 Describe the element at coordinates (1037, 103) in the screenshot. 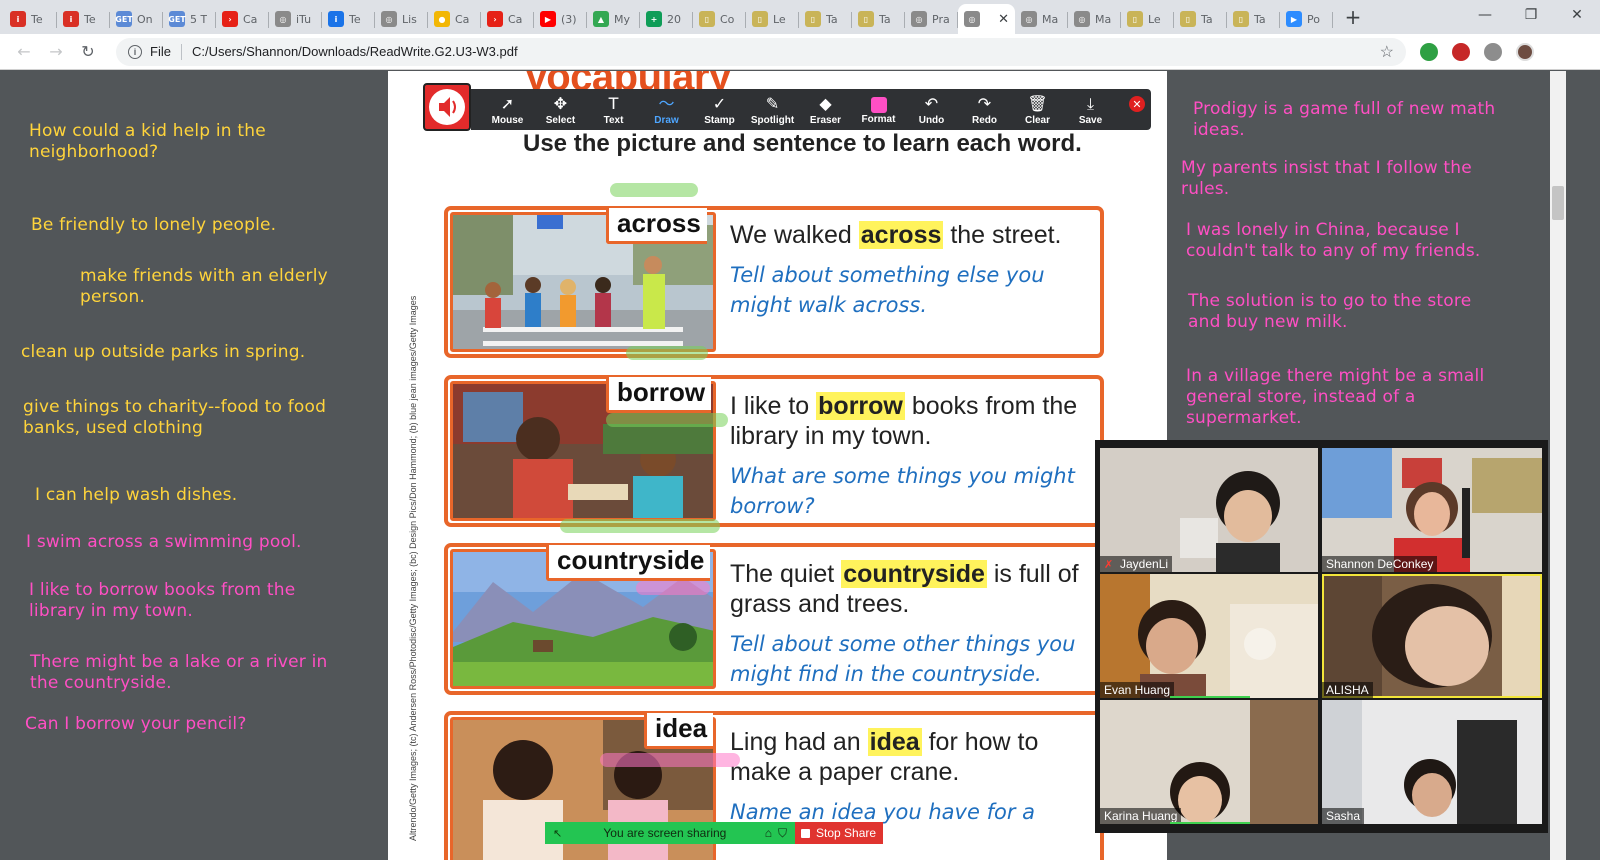

I see `clear-icon: 🗑` at that location.